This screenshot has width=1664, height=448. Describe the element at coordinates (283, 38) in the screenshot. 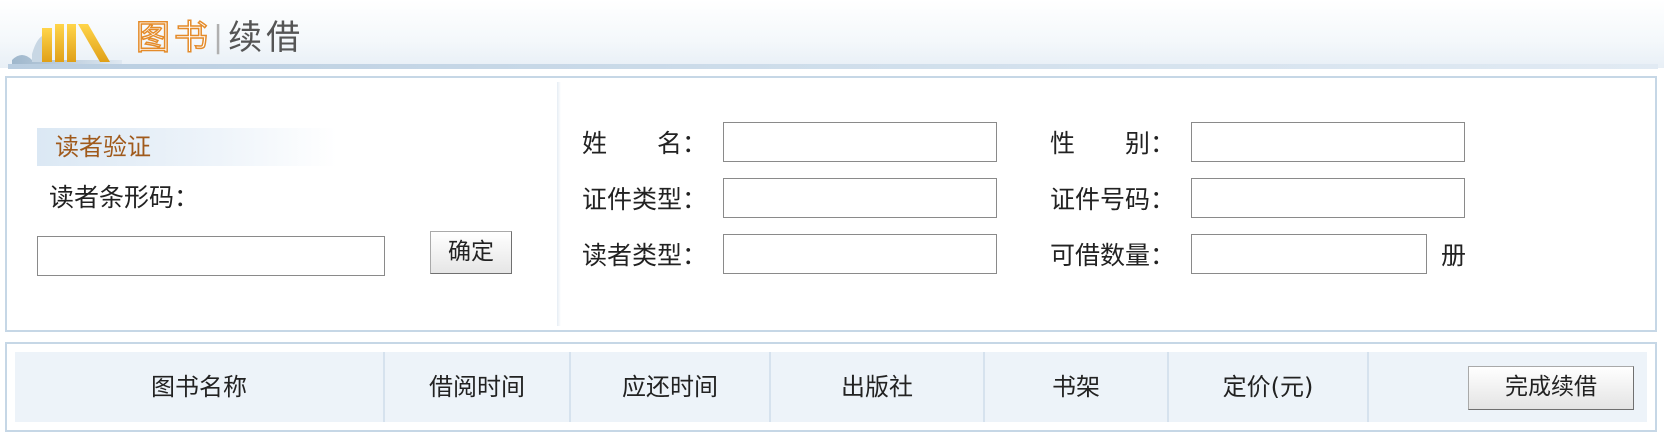

I see `title-char: 借` at that location.